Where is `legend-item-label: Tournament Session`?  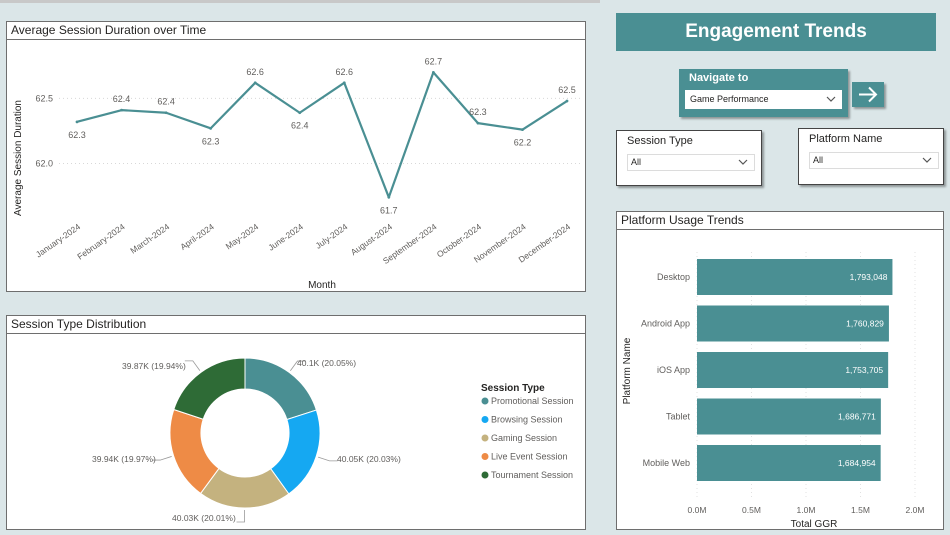 legend-item-label: Tournament Session is located at coordinates (532, 475).